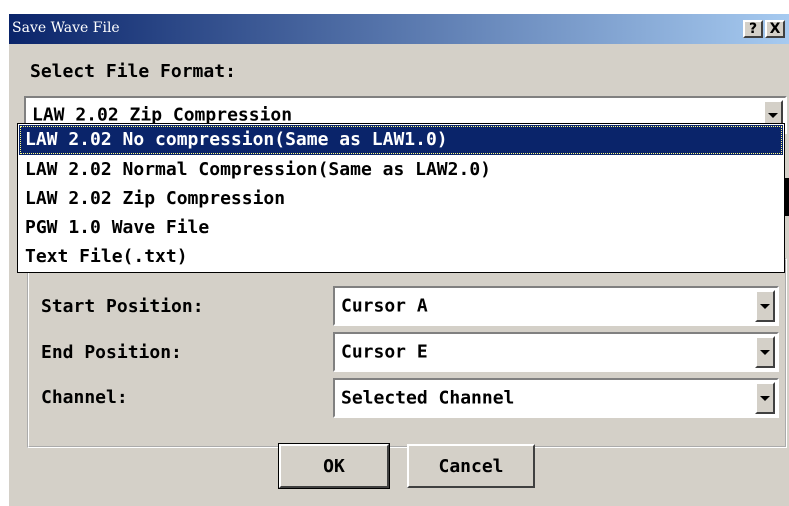 The image size is (789, 506). Describe the element at coordinates (753, 29) in the screenshot. I see `help-button: ?` at that location.